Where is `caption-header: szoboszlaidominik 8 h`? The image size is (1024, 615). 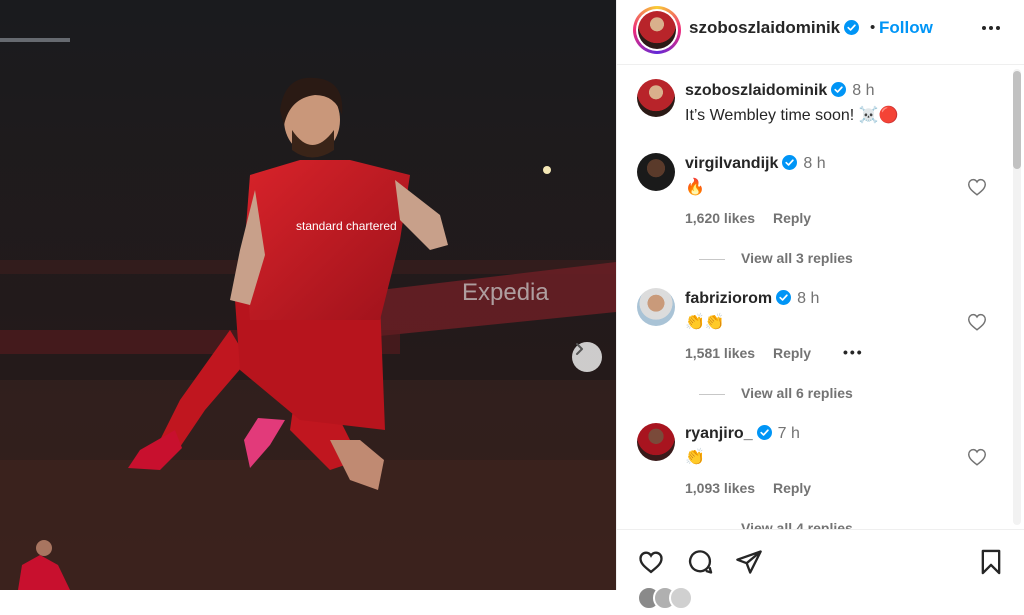 caption-header: szoboszlaidominik 8 h is located at coordinates (780, 91).